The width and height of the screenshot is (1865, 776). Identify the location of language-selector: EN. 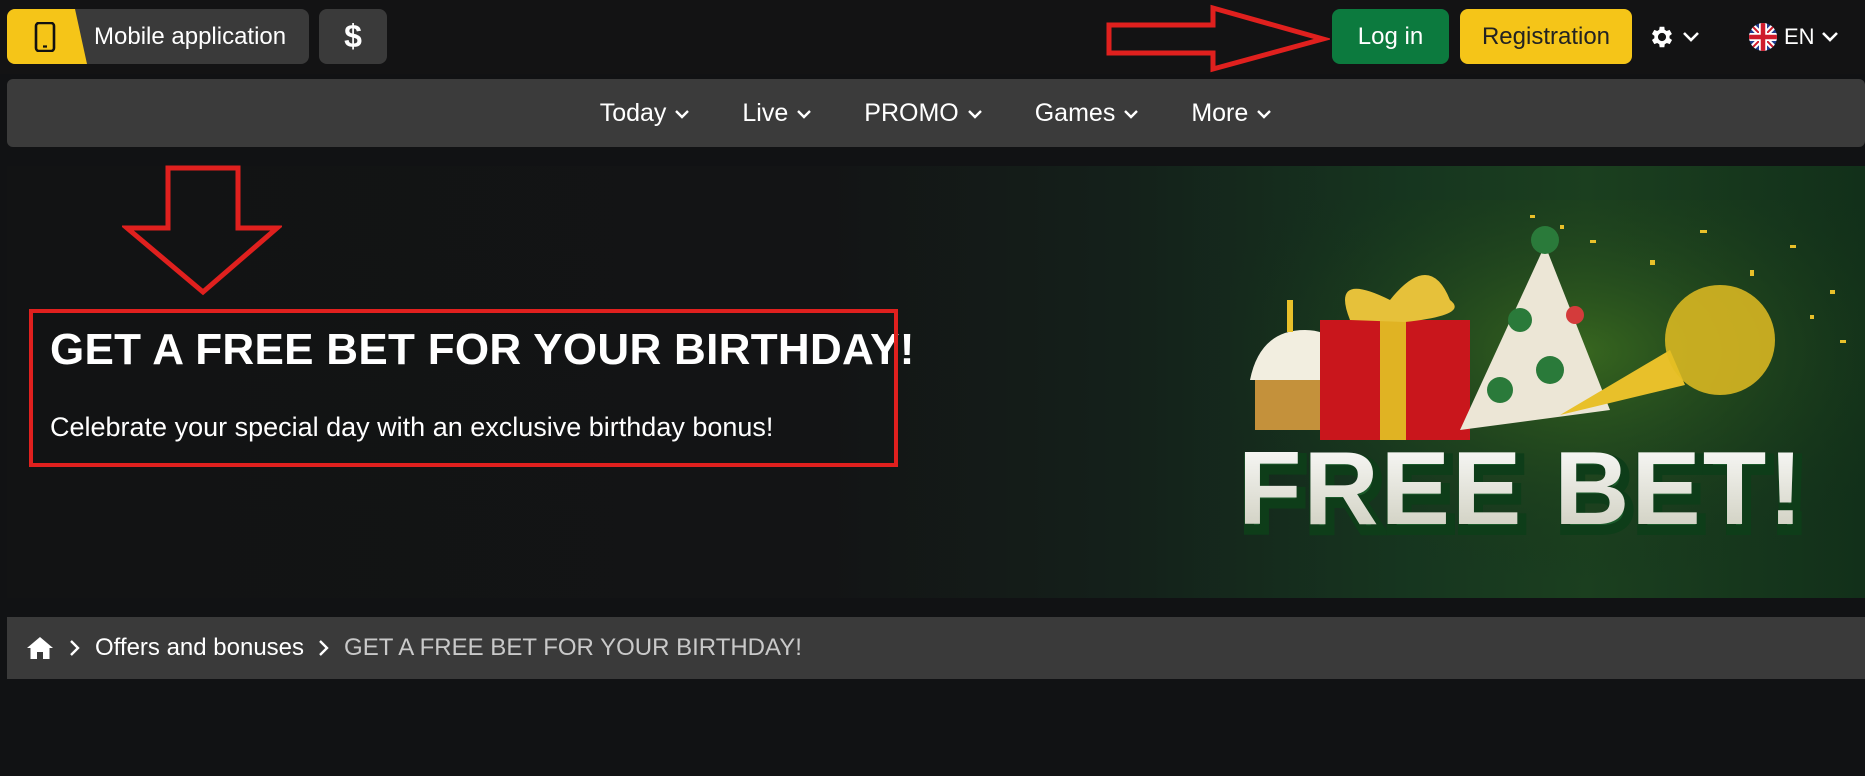
(1803, 37).